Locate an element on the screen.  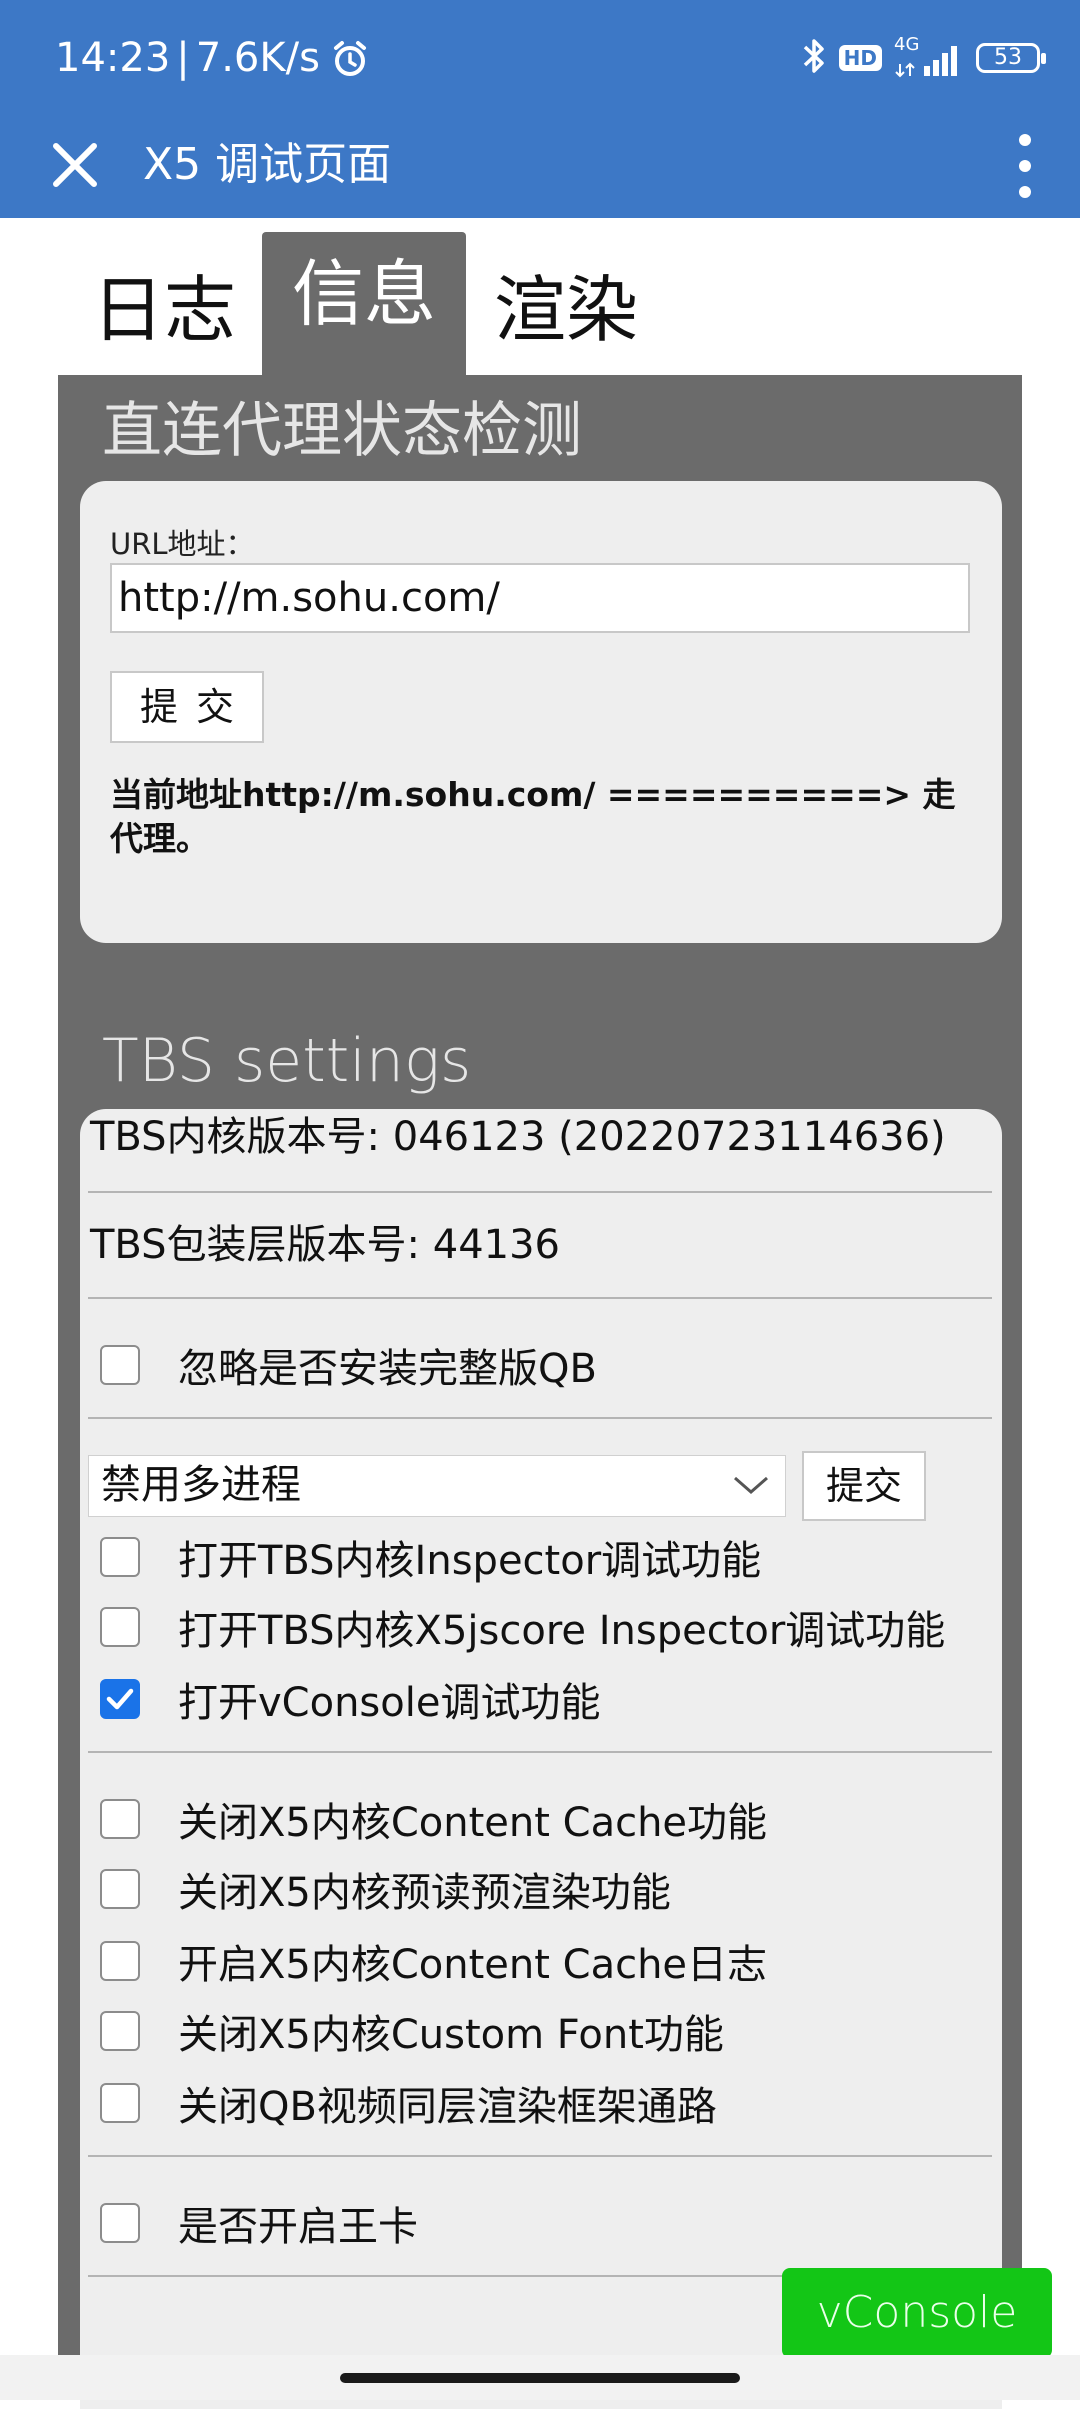
option-label: 关闭X5内核Custom Font功能 is located at coordinates (451, 2035).